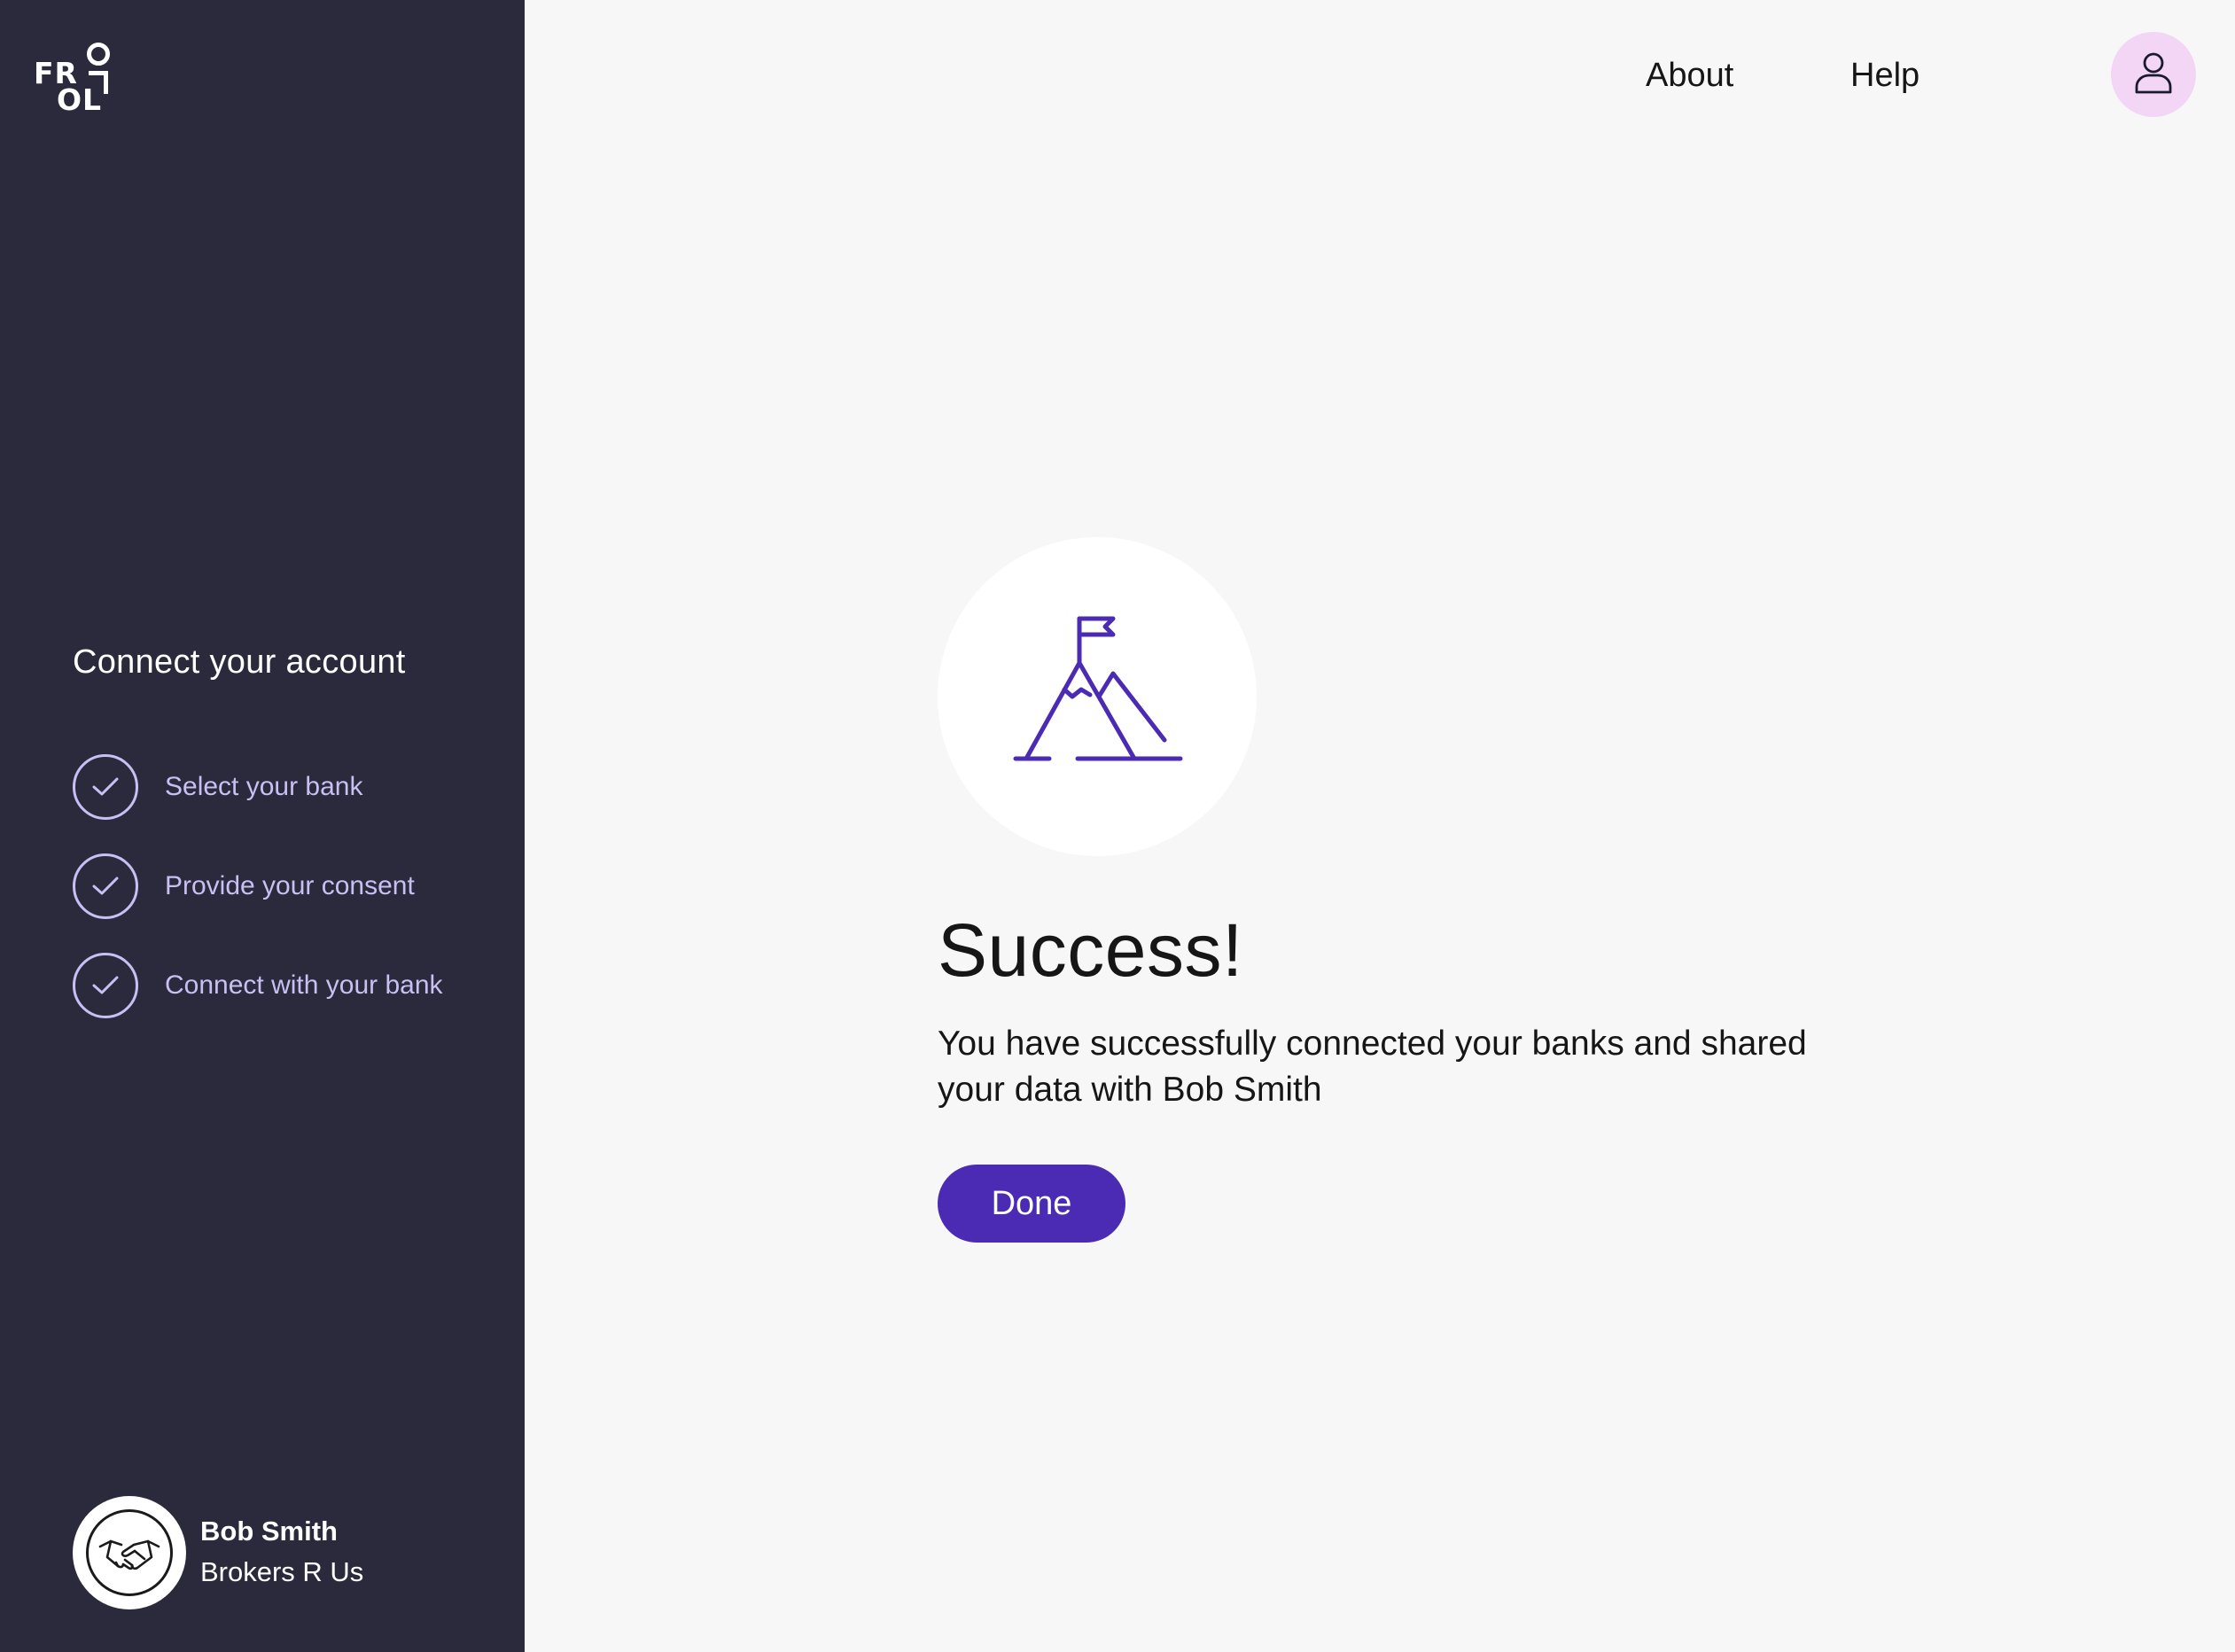 This screenshot has height=1652, width=2235. Describe the element at coordinates (239, 662) in the screenshot. I see `sidebar-title: Connect your account` at that location.